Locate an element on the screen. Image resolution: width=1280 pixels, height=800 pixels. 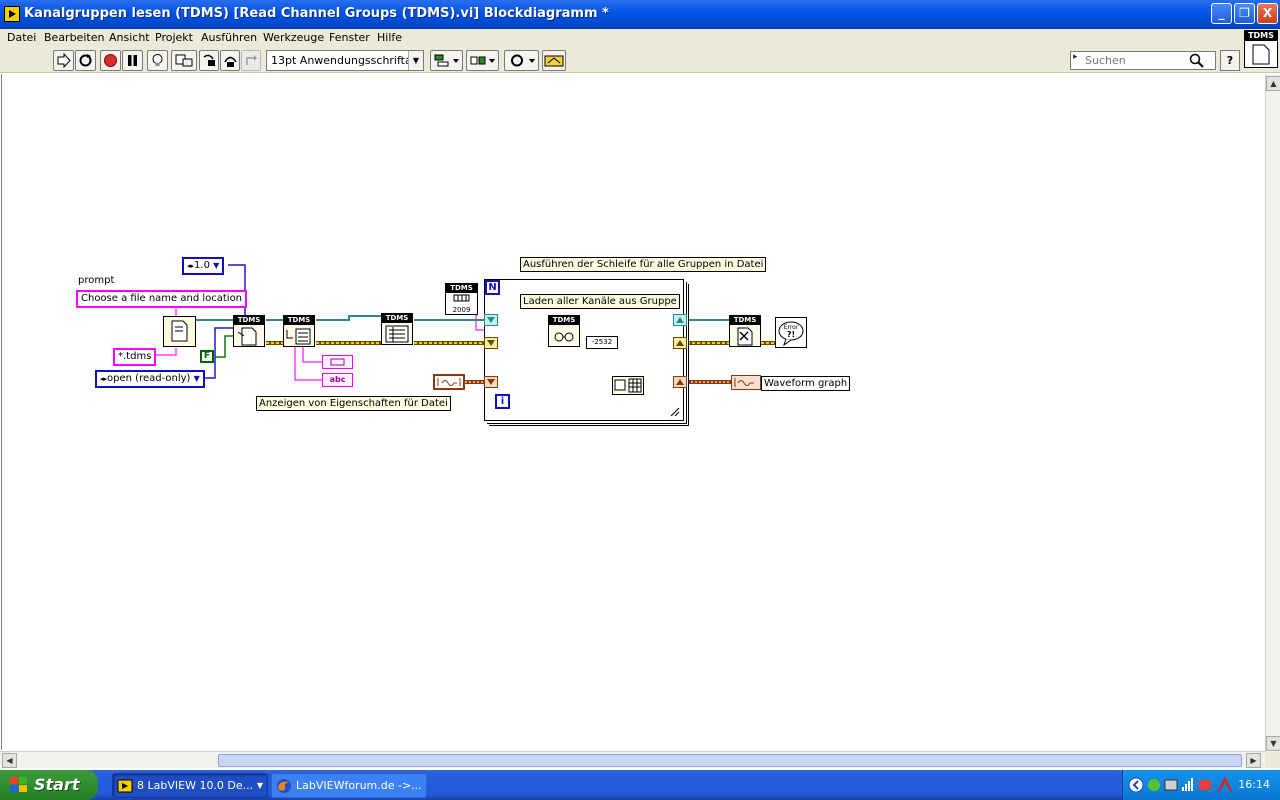
loop-iteration-terminal: i is located at coordinates (502, 401).